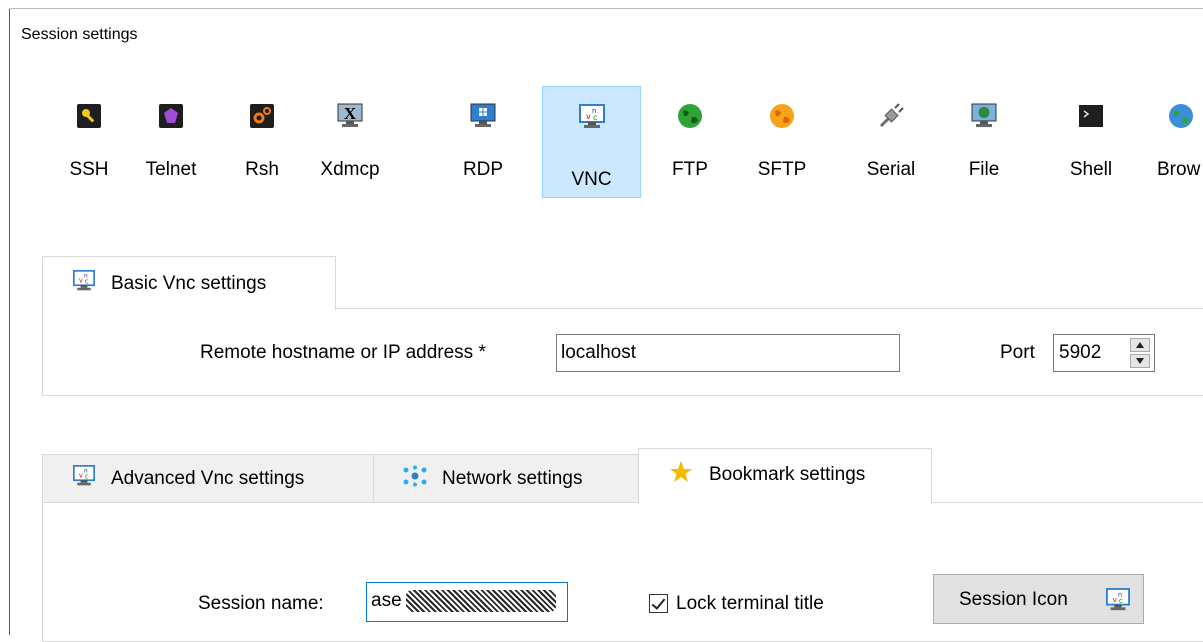  What do you see at coordinates (483, 116) in the screenshot?
I see `windows-monitor-icon` at bounding box center [483, 116].